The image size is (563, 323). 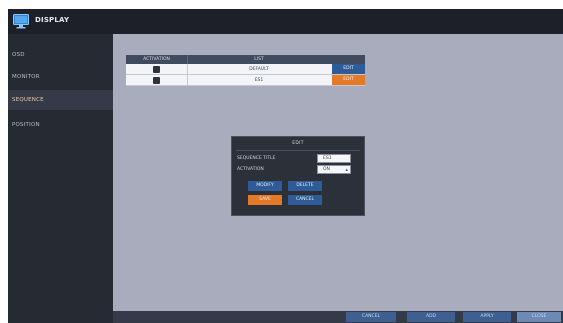 I want to click on sidebar-item-label: OSD, so click(x=18, y=55).